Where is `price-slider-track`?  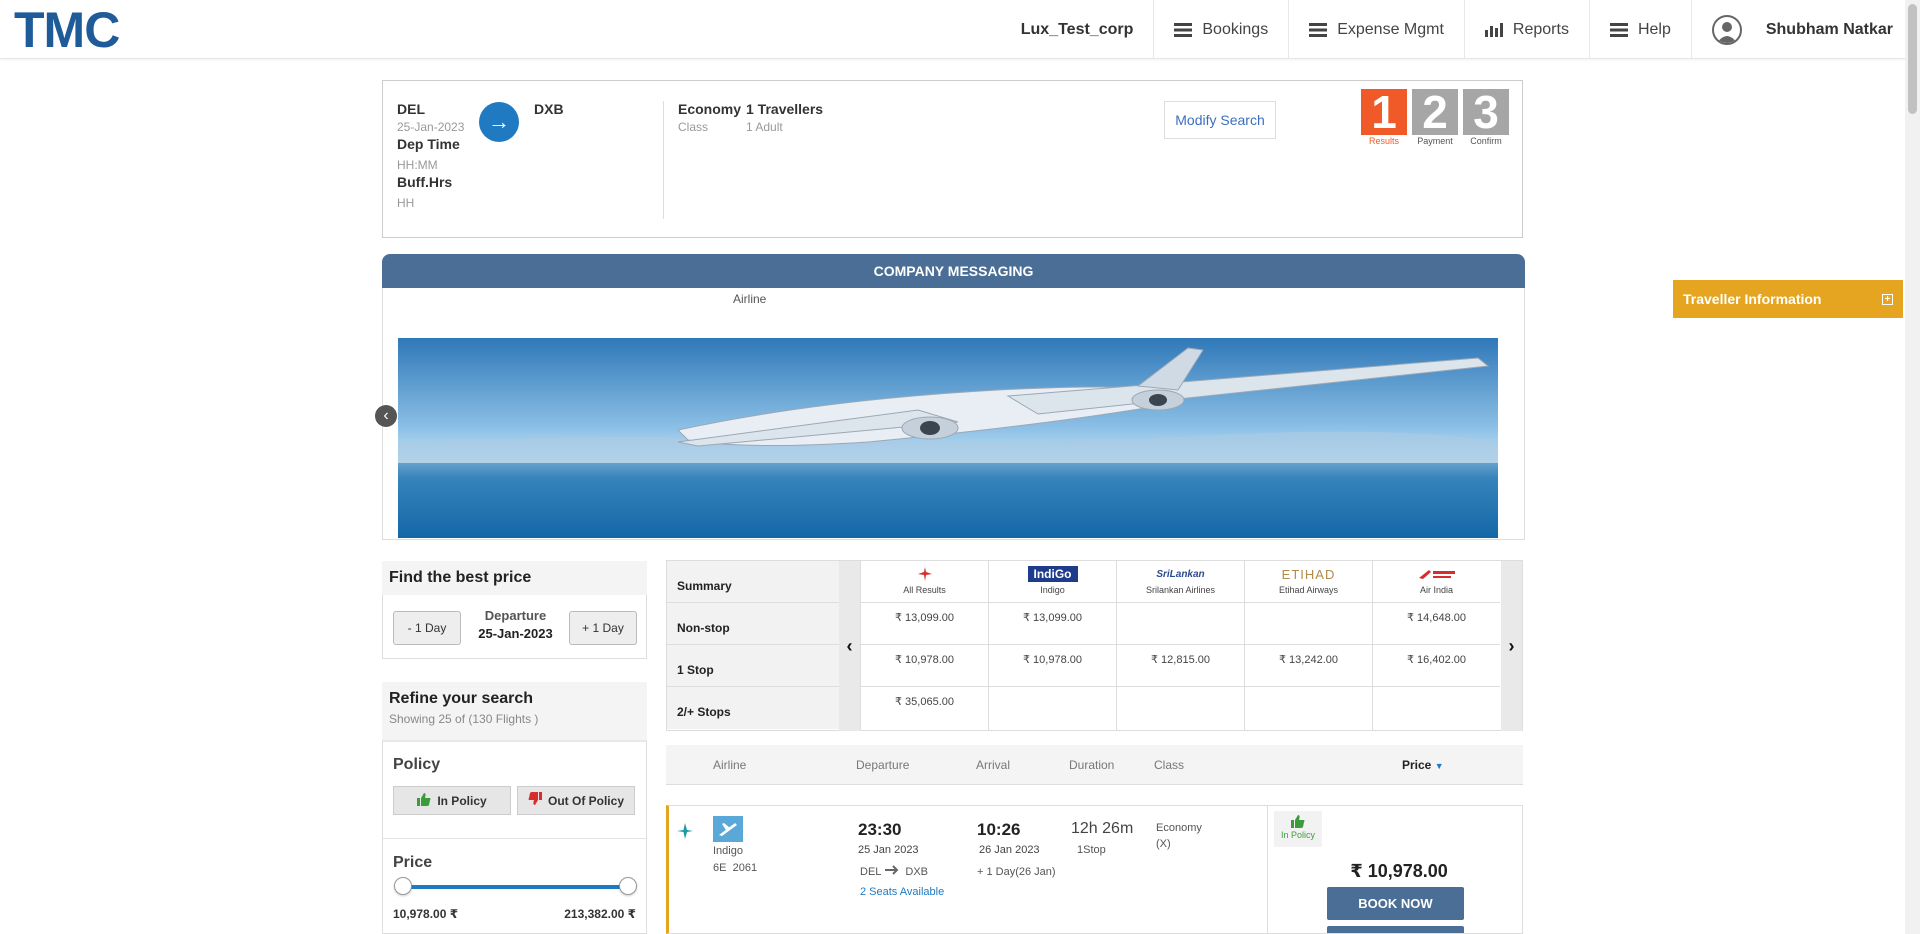 price-slider-track is located at coordinates (515, 887).